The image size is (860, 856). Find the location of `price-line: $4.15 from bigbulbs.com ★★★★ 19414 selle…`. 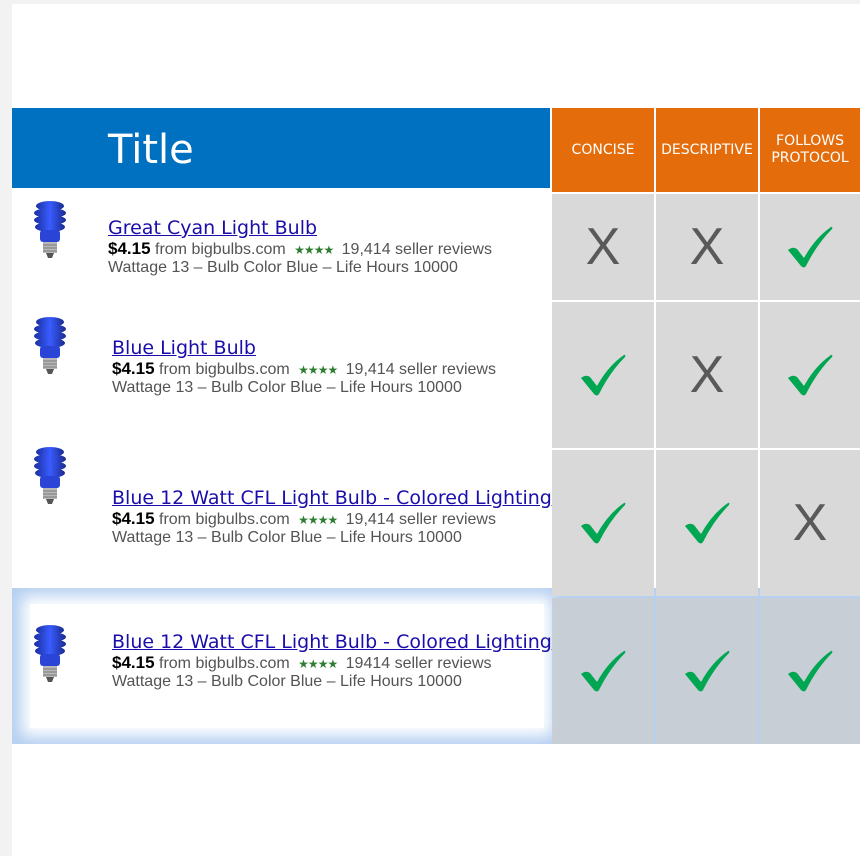

price-line: $4.15 from bigbulbs.com ★★★★ 19414 selle… is located at coordinates (332, 663).